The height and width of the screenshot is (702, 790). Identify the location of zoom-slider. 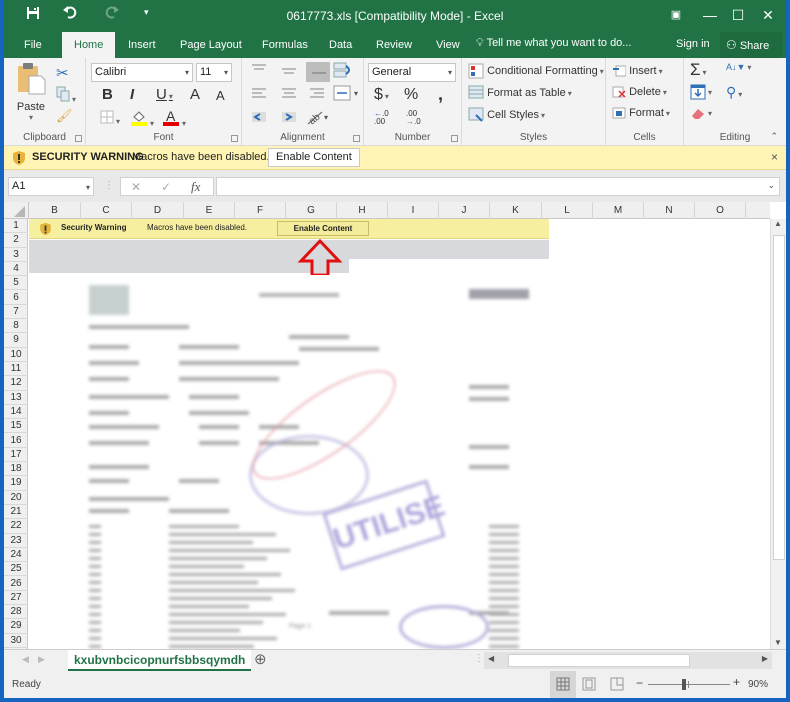
(689, 684).